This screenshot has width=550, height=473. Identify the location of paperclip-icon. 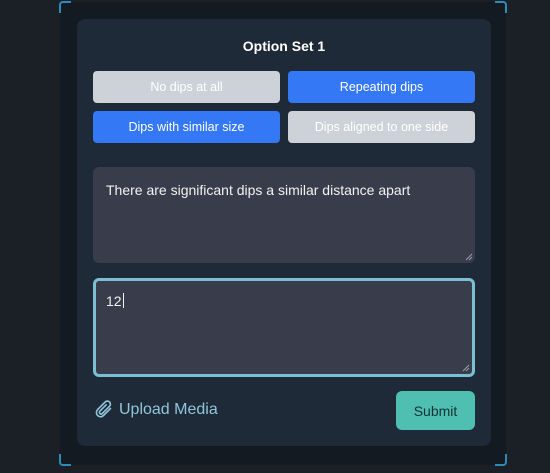
(103, 409).